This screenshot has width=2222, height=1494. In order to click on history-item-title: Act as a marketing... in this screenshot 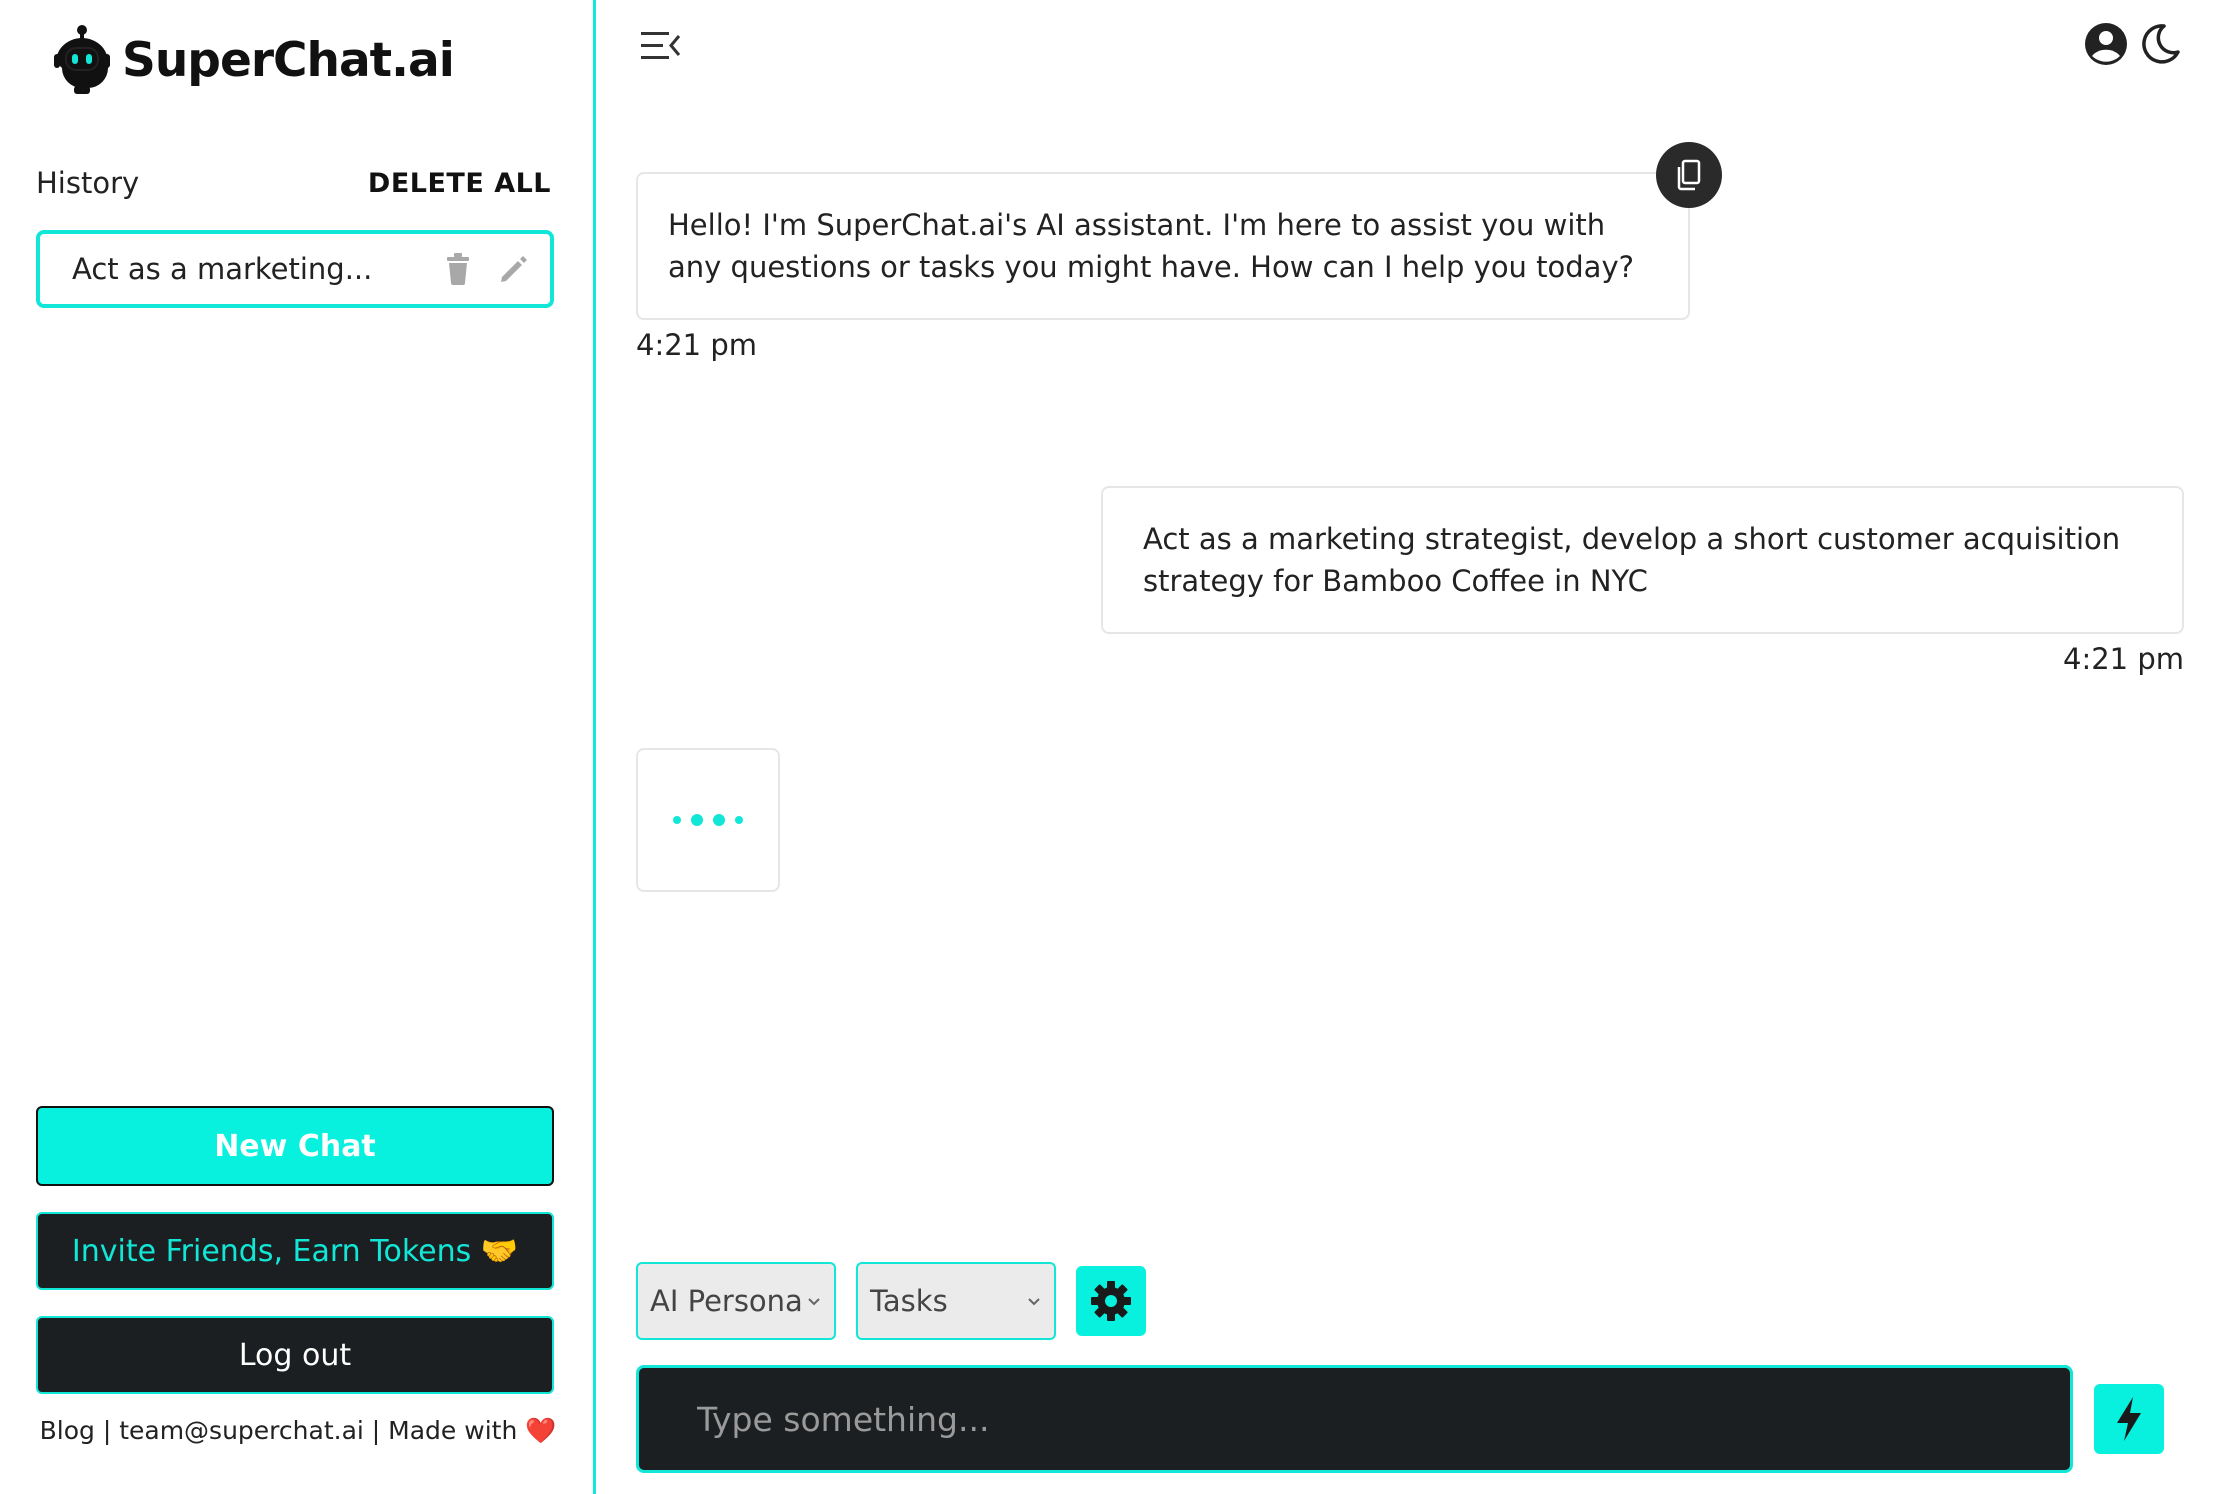, I will do `click(222, 269)`.